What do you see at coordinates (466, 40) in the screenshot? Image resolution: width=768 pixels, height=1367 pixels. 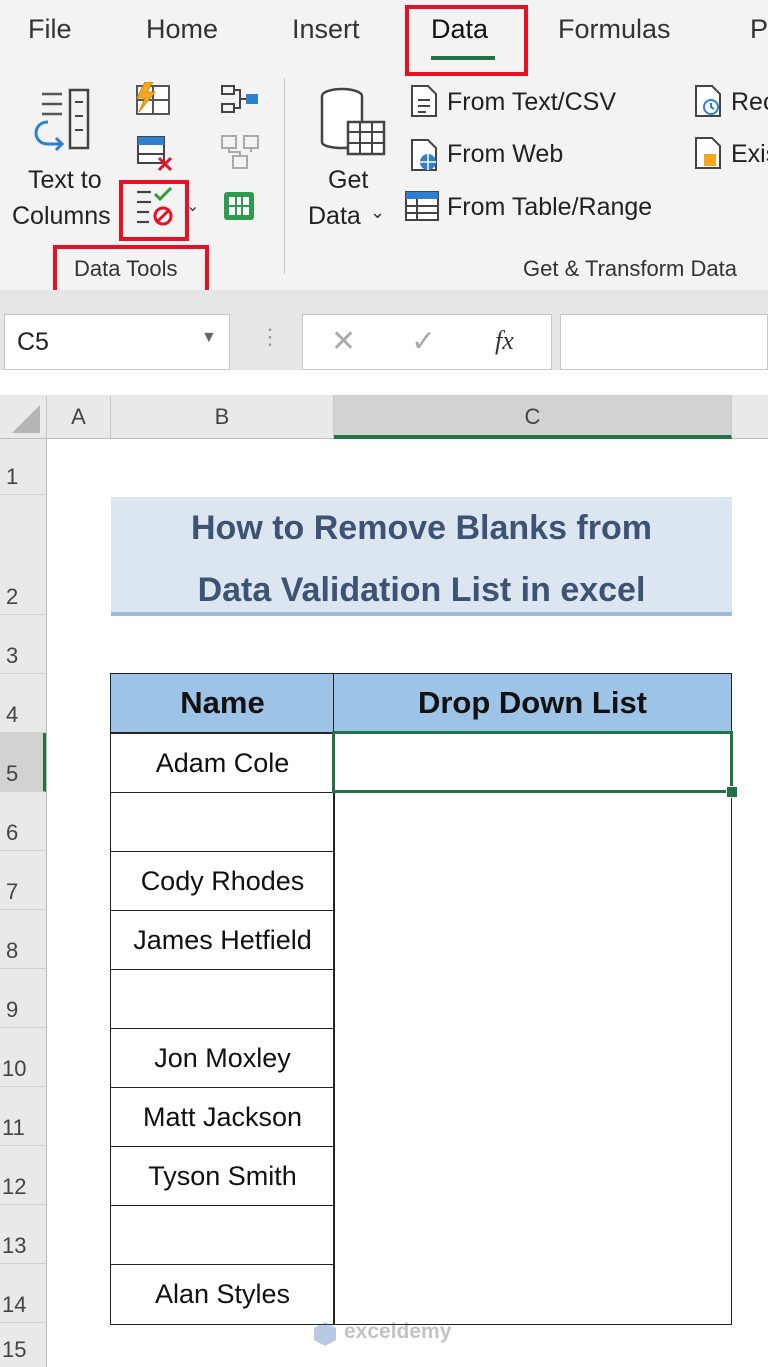 I see `data-tab-highlight` at bounding box center [466, 40].